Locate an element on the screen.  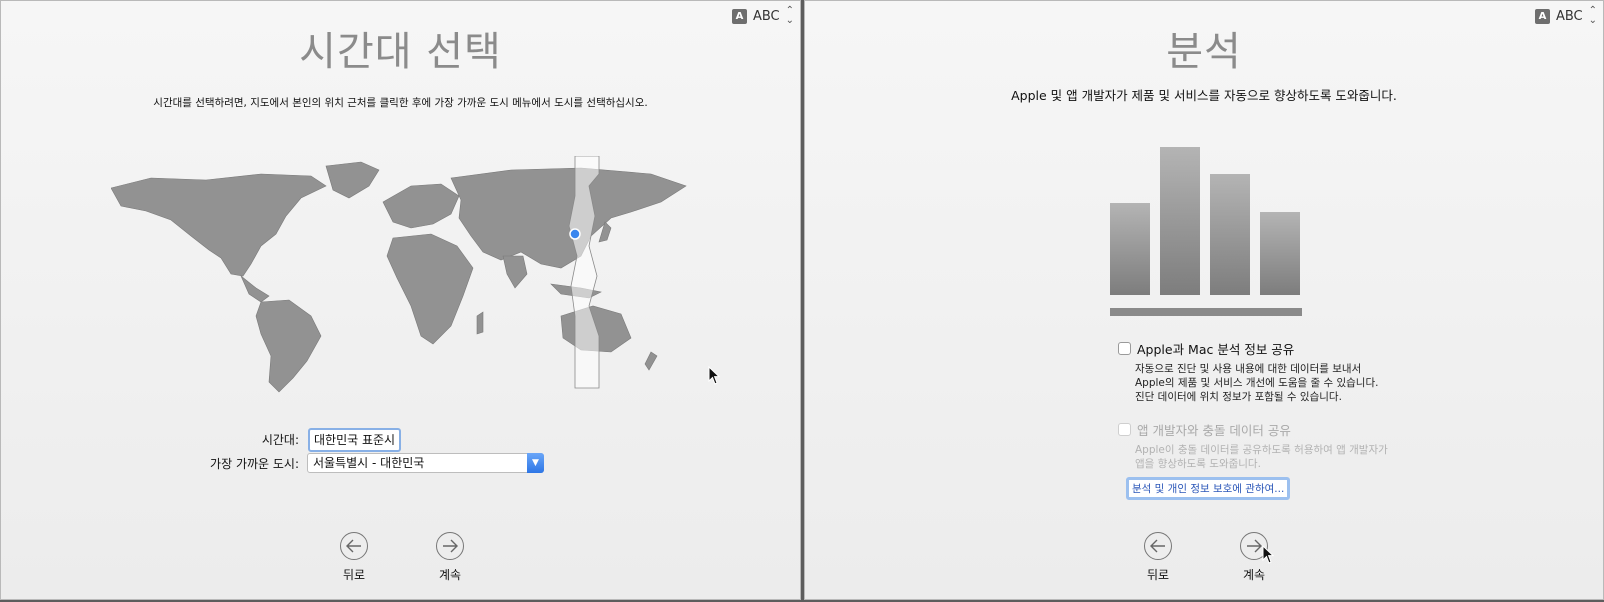
description-line: Apple이 충돌 데이터를 공유하도록 허용하여 앱 개발자가 is located at coordinates (1261, 450).